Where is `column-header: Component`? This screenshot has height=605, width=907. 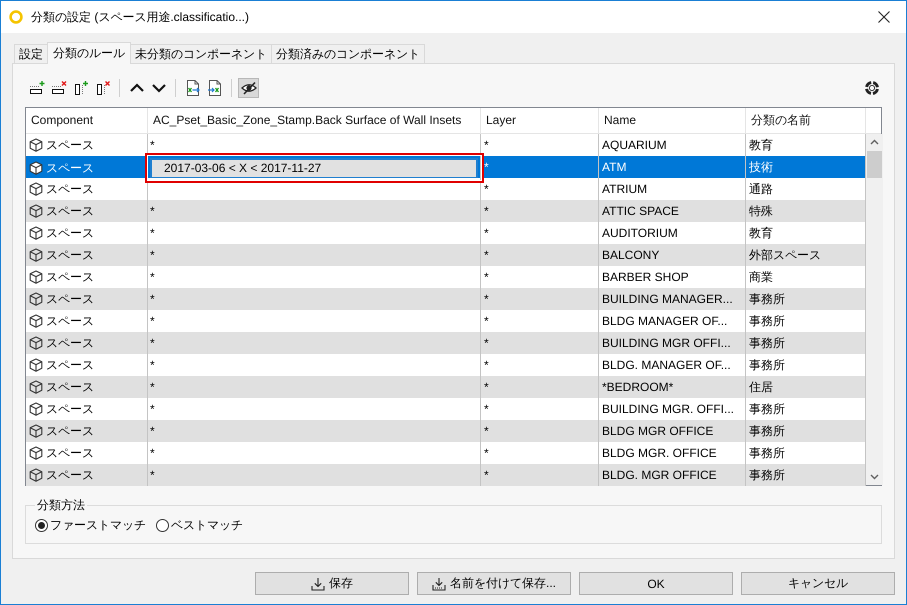 column-header: Component is located at coordinates (87, 120).